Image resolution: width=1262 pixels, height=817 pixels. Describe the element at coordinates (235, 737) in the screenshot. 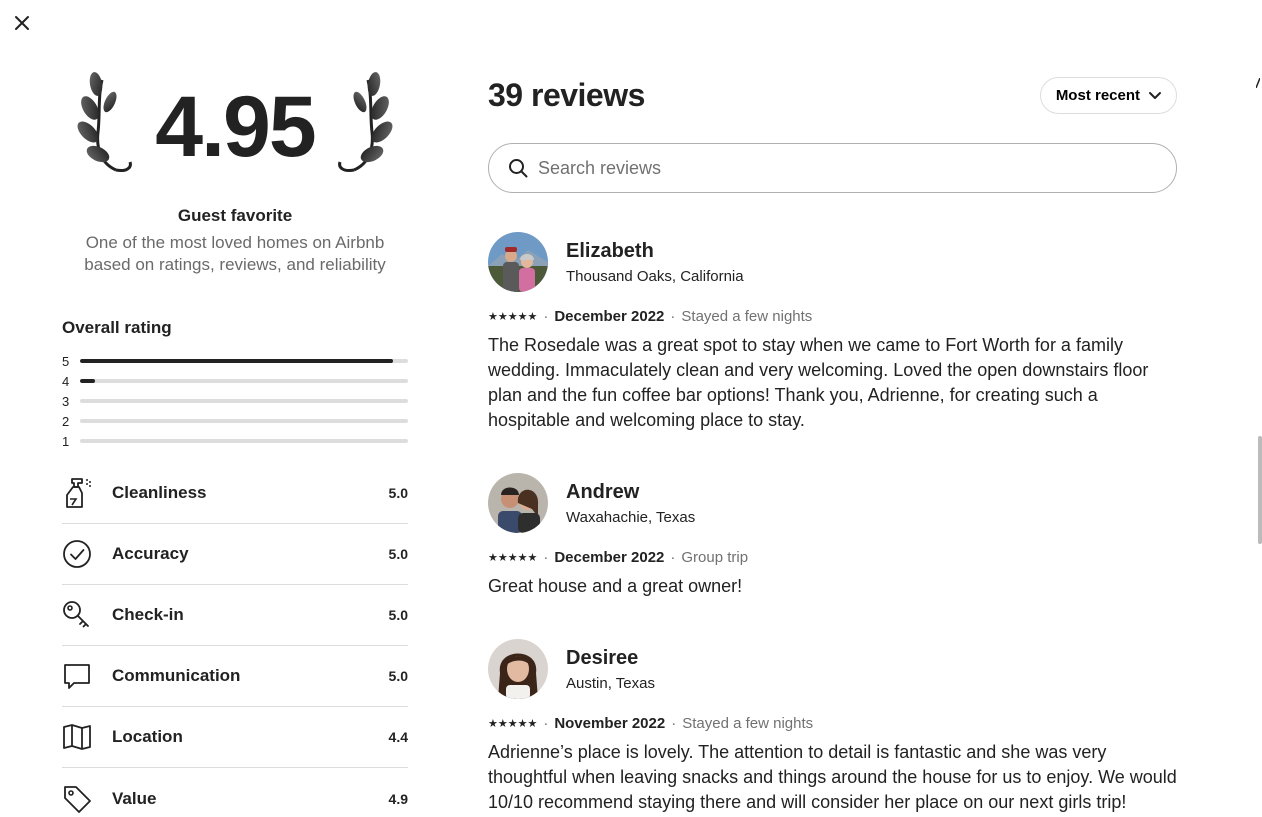

I see `category-location: Location 4.4` at that location.